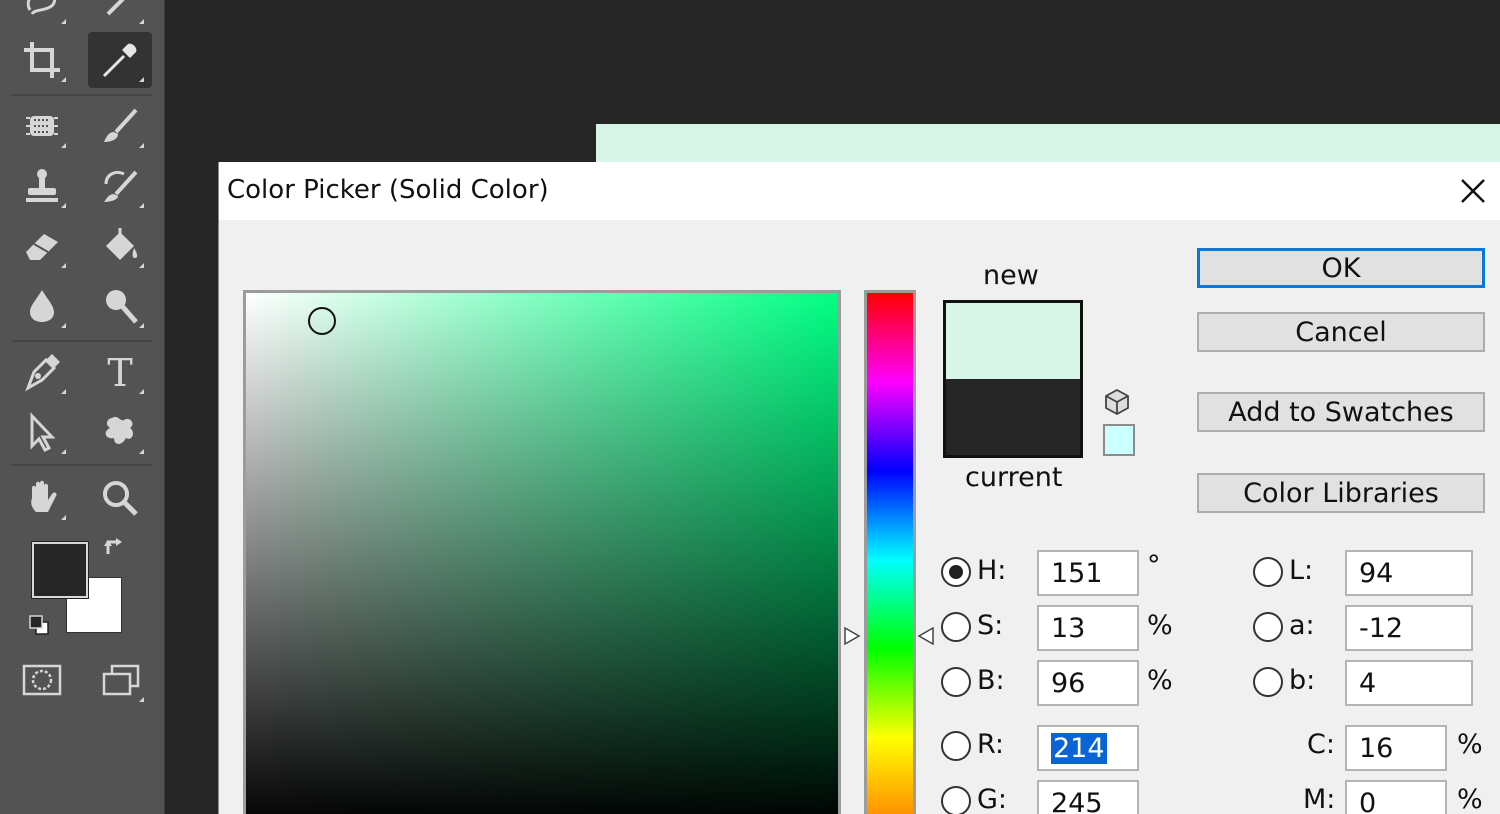 Image resolution: width=1500 pixels, height=814 pixels. What do you see at coordinates (1341, 332) in the screenshot?
I see `cancel-button: Cancel` at bounding box center [1341, 332].